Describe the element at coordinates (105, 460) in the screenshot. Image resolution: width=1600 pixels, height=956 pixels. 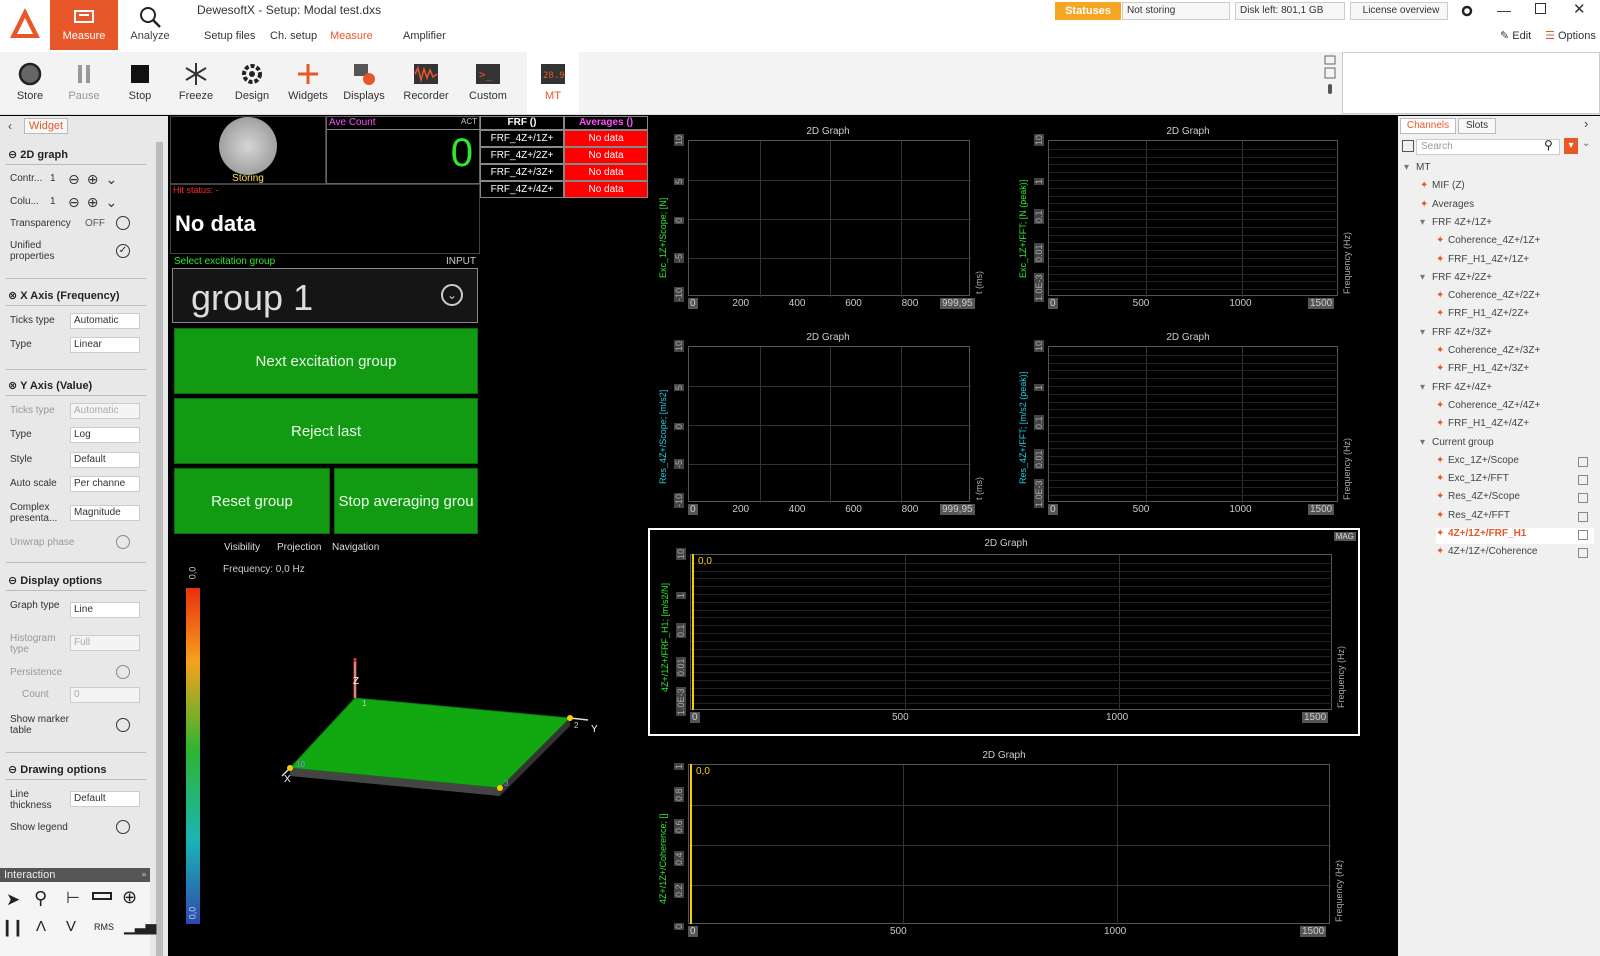
I see `style-select: Default` at that location.